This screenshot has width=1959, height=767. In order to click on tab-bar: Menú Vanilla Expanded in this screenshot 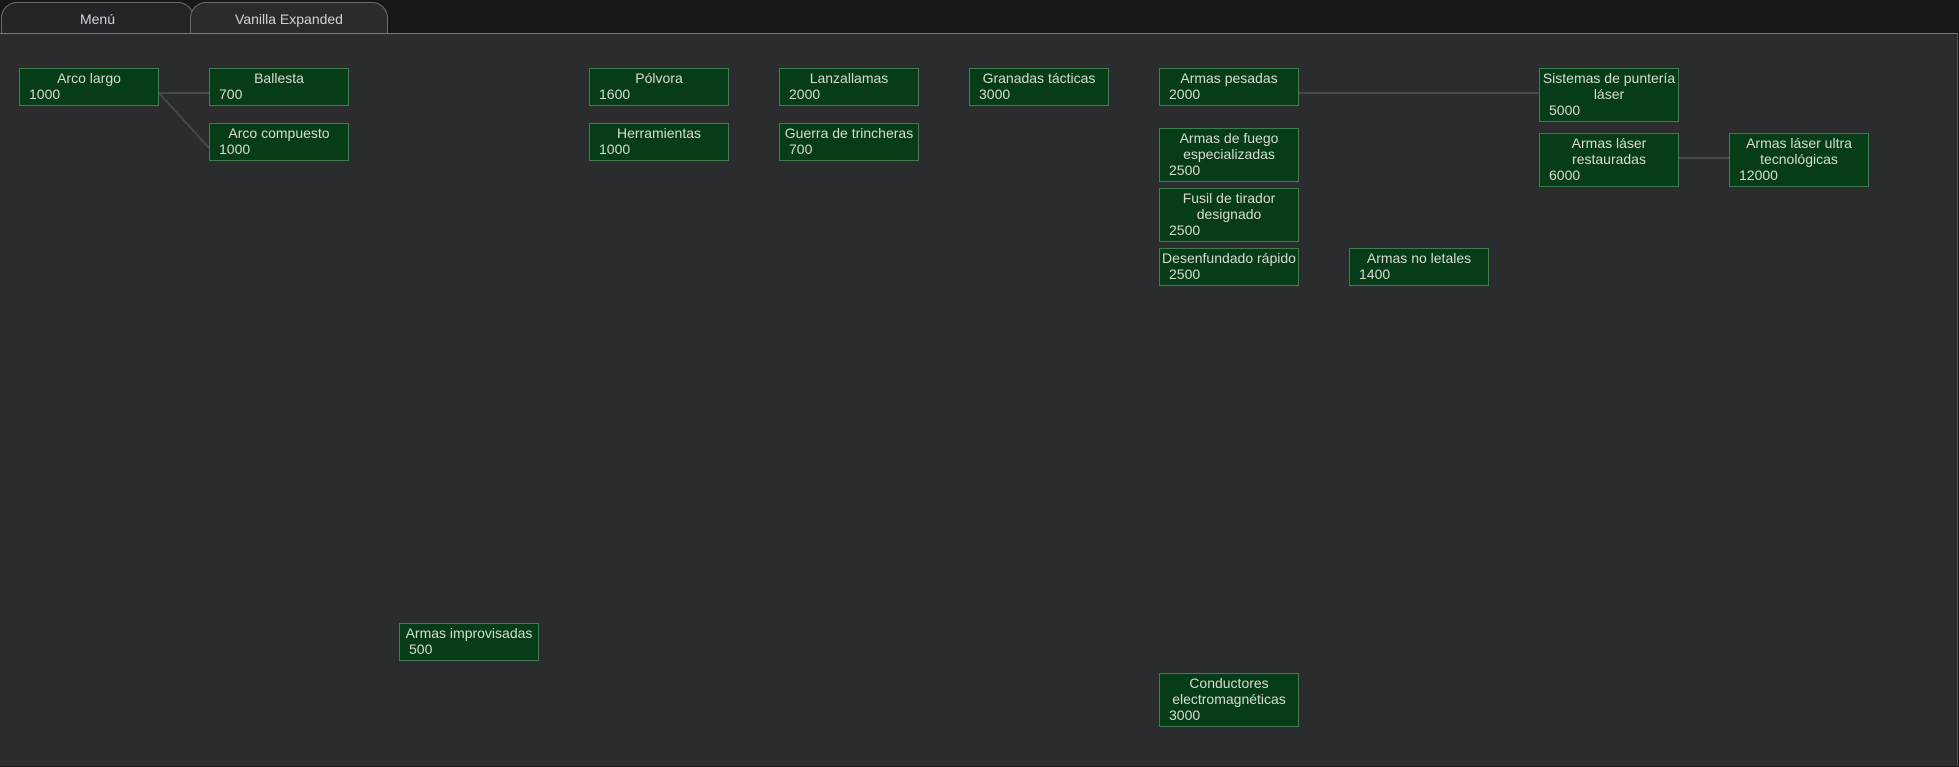, I will do `click(979, 17)`.